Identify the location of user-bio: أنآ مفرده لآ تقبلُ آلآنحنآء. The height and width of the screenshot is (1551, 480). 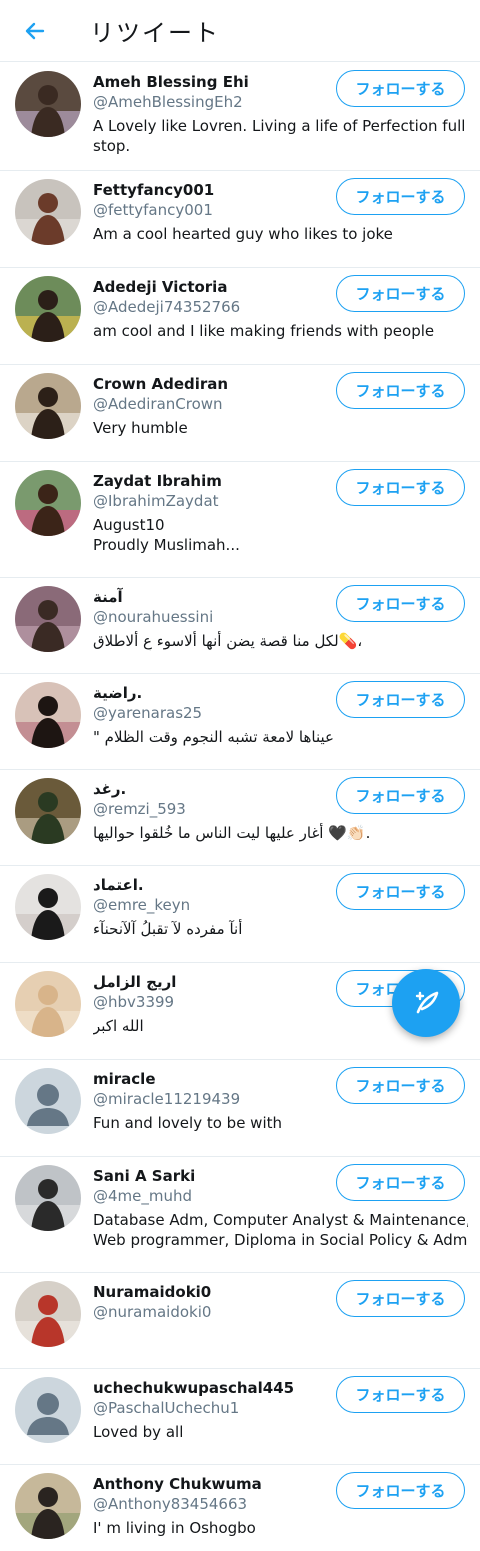
(280, 929).